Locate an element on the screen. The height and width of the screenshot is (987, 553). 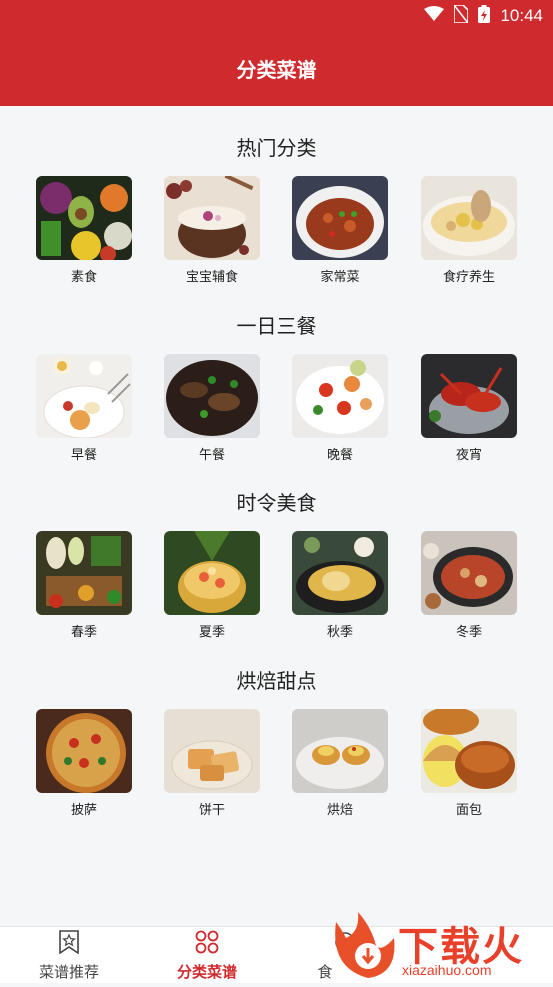
category-label: 午餐 is located at coordinates (211, 455).